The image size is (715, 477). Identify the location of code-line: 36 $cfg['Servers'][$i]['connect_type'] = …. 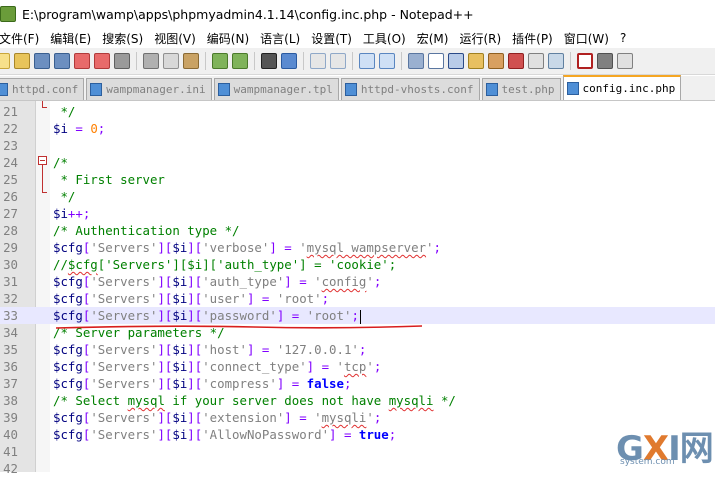
(357, 366).